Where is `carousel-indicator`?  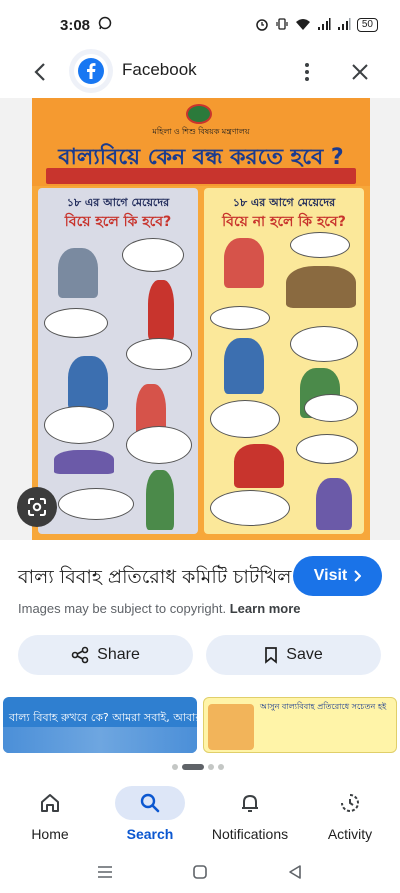
carousel-indicator is located at coordinates (198, 767).